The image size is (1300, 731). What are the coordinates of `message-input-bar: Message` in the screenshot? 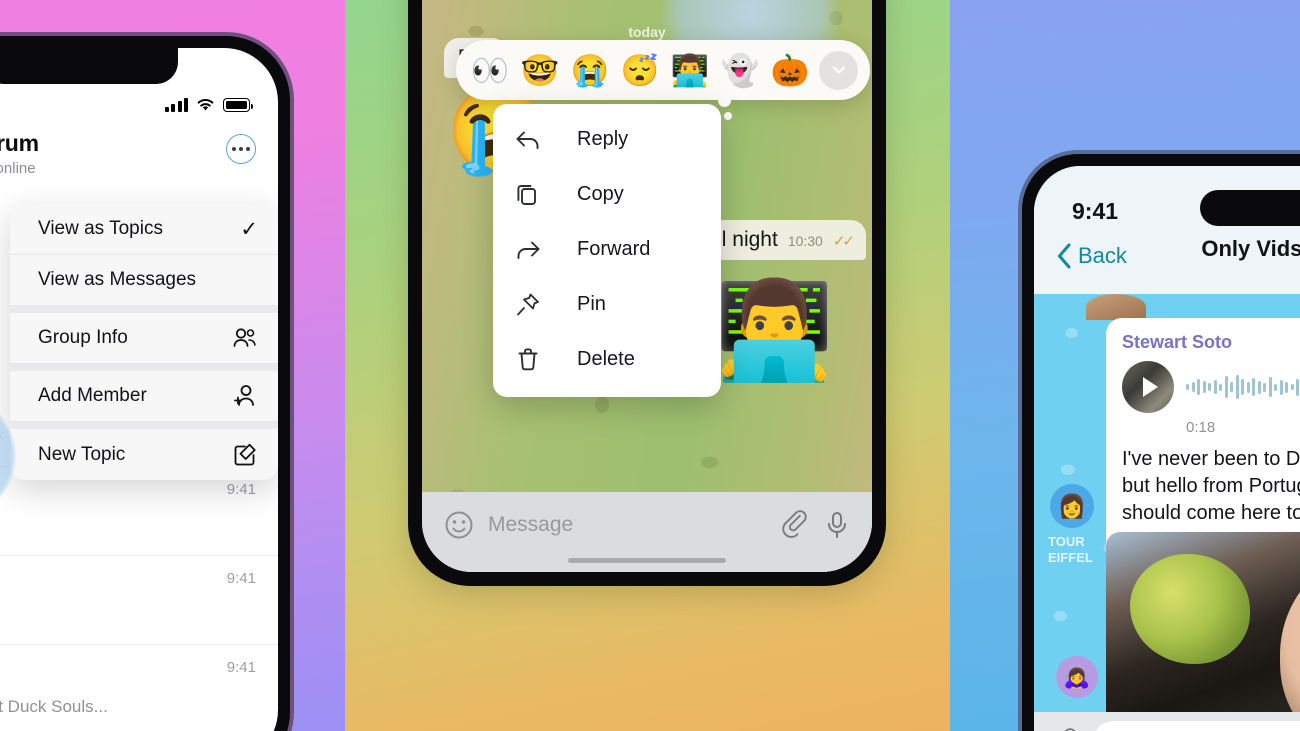 It's located at (1167, 721).